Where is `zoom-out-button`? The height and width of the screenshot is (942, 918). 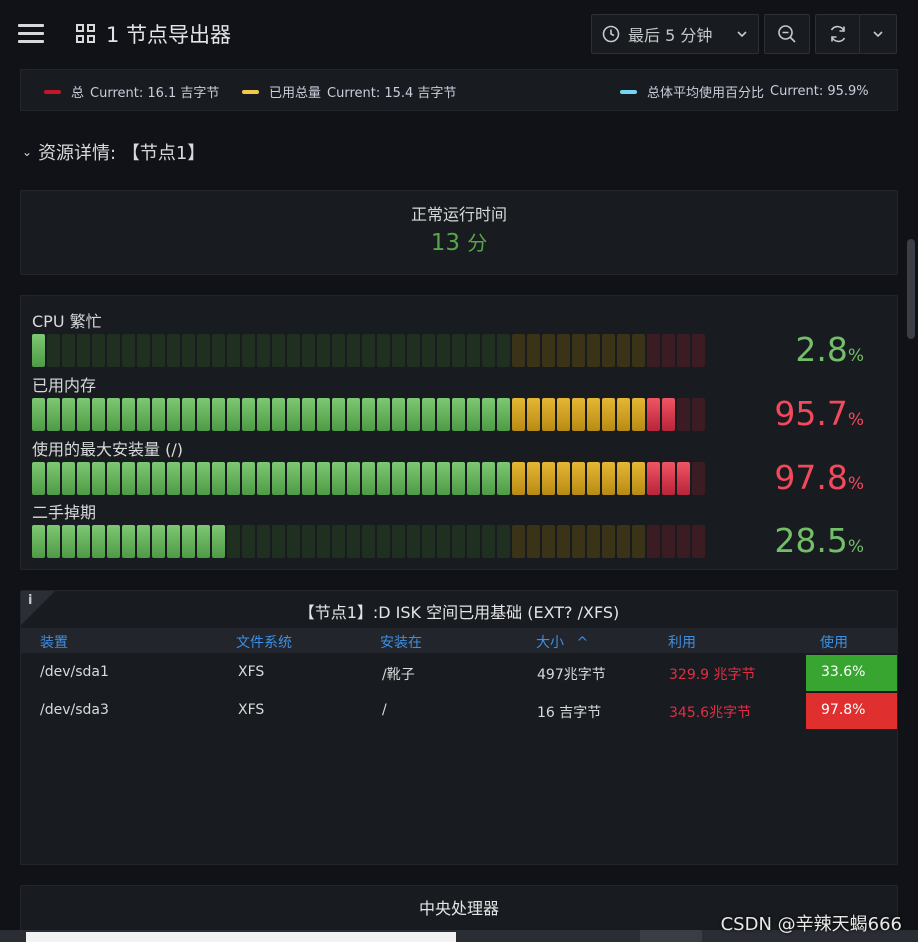 zoom-out-button is located at coordinates (787, 34).